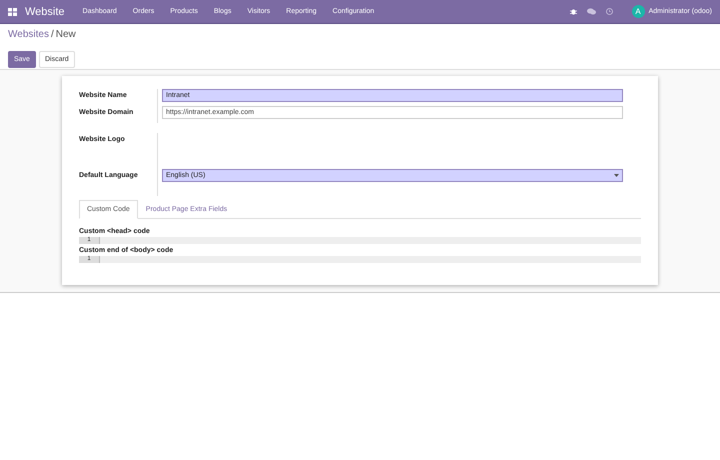 The height and width of the screenshot is (460, 720). Describe the element at coordinates (28, 34) in the screenshot. I see `breadcrumb-link: Websites` at that location.